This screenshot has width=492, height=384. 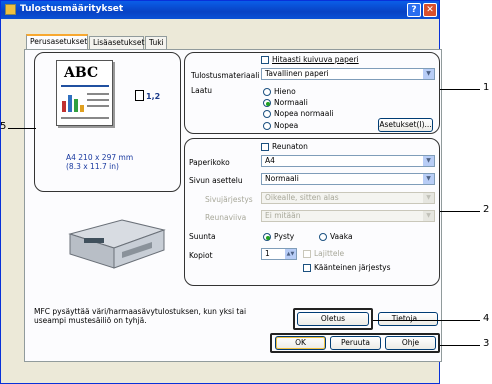 I want to click on border-line-select: Ei mitään ▼, so click(x=348, y=216).